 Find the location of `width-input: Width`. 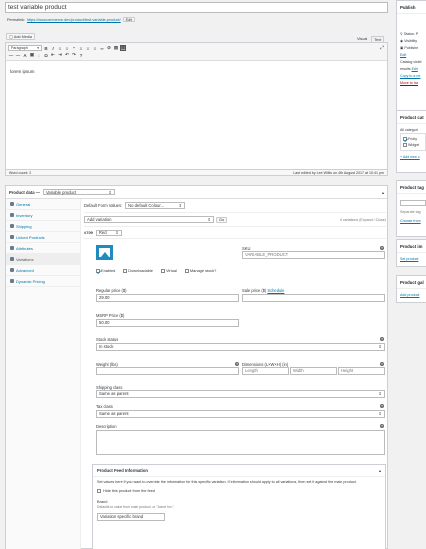

width-input: Width is located at coordinates (313, 371).